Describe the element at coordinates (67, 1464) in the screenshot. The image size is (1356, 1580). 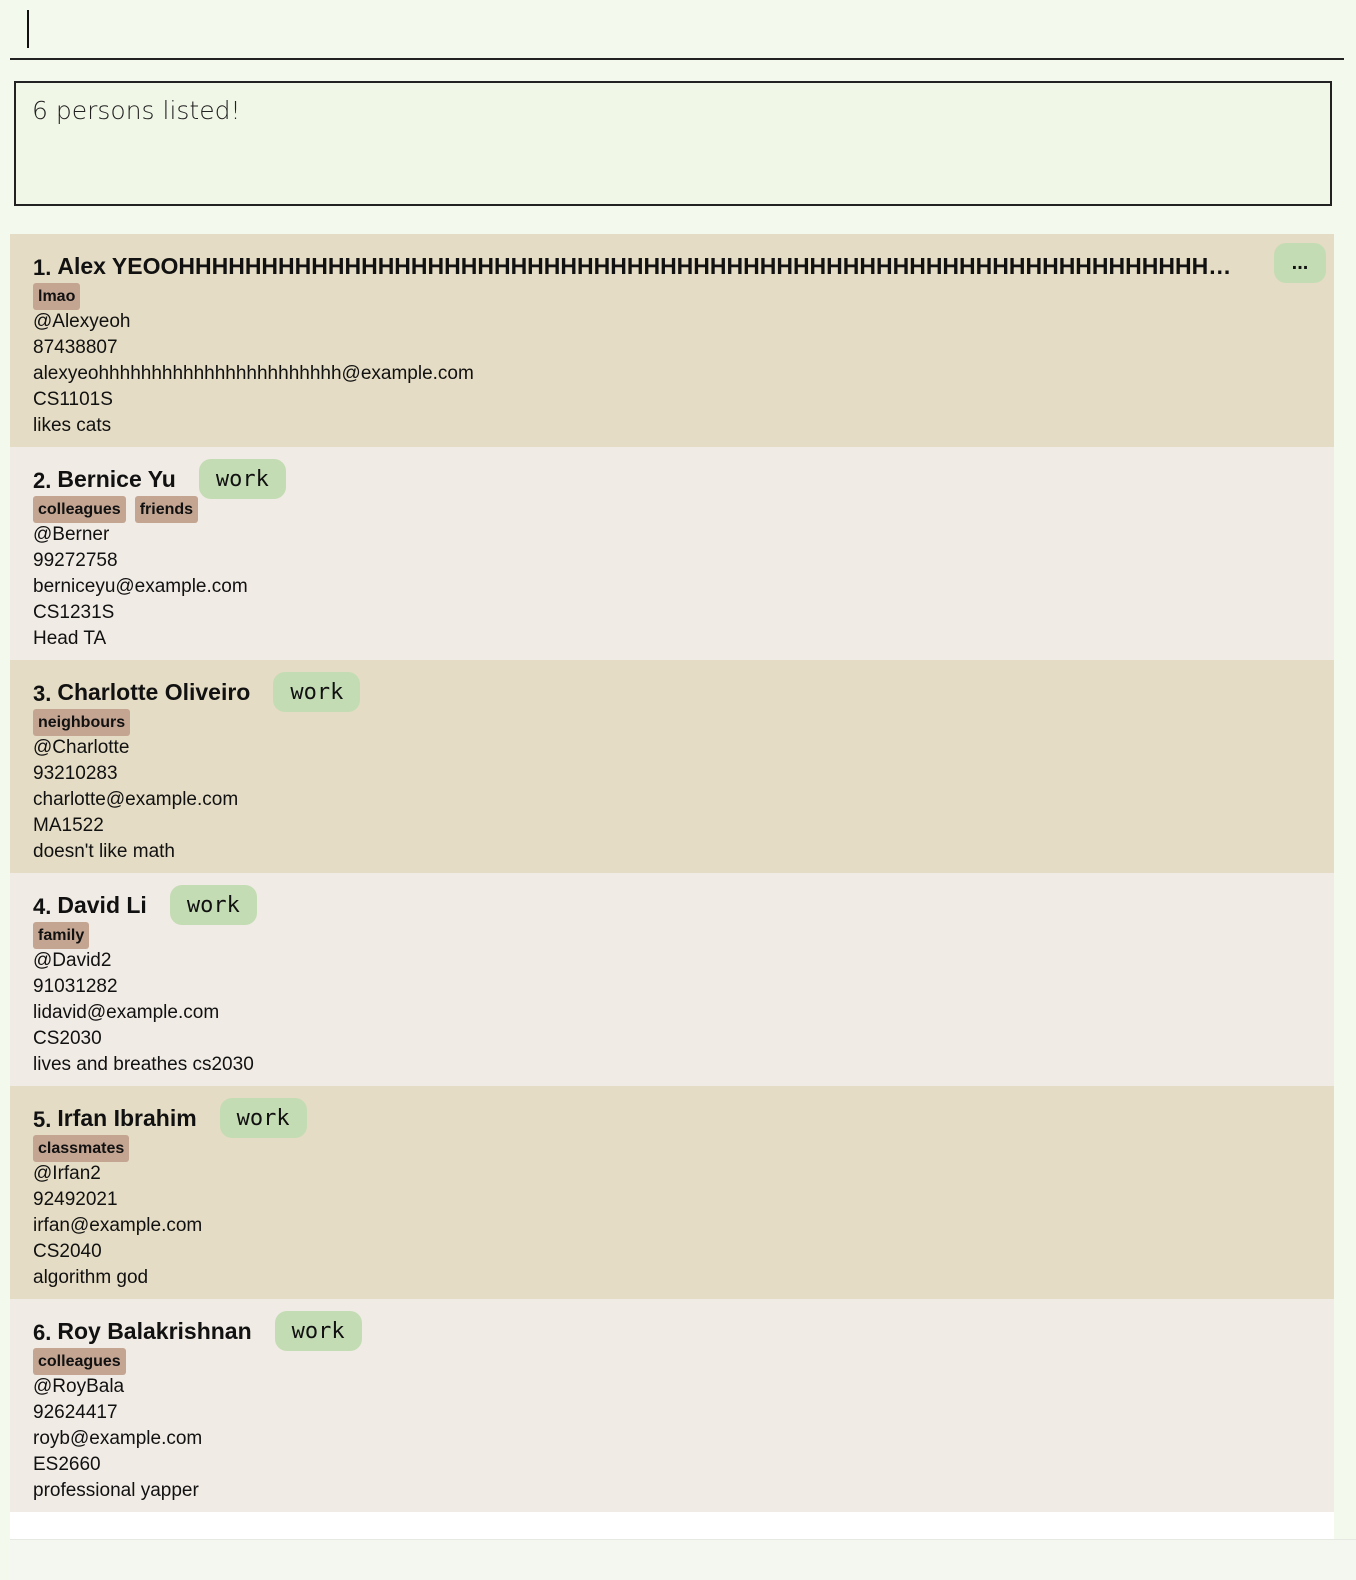
I see `person-course: ES2660` at that location.